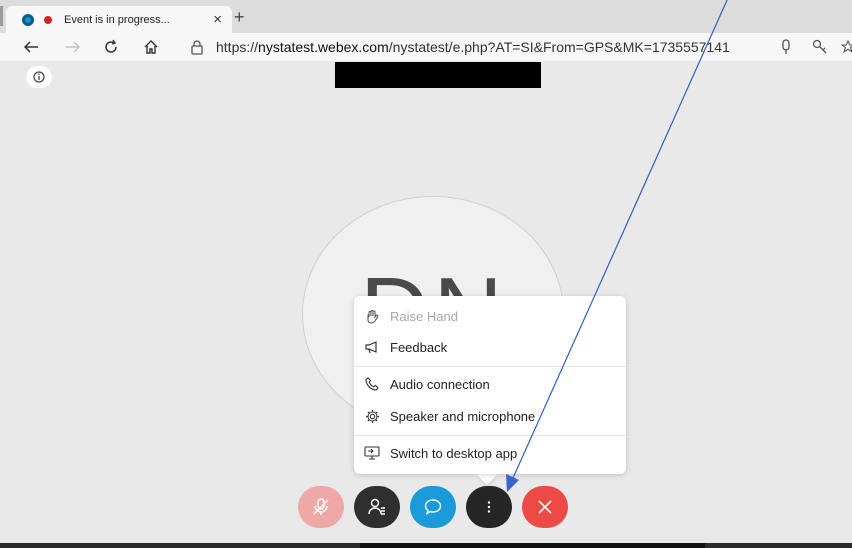 The width and height of the screenshot is (852, 548). I want to click on menu-item-label: Audio connection, so click(440, 384).